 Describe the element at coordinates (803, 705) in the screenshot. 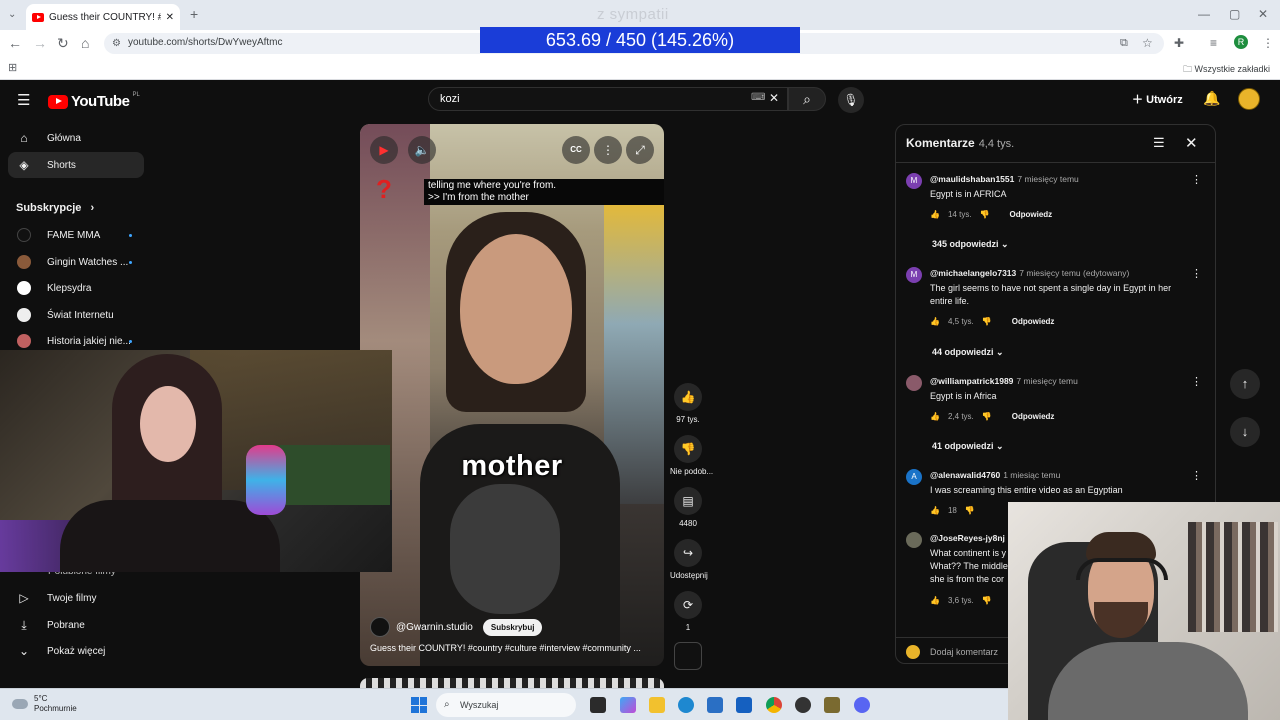

I see `obs-icon` at that location.